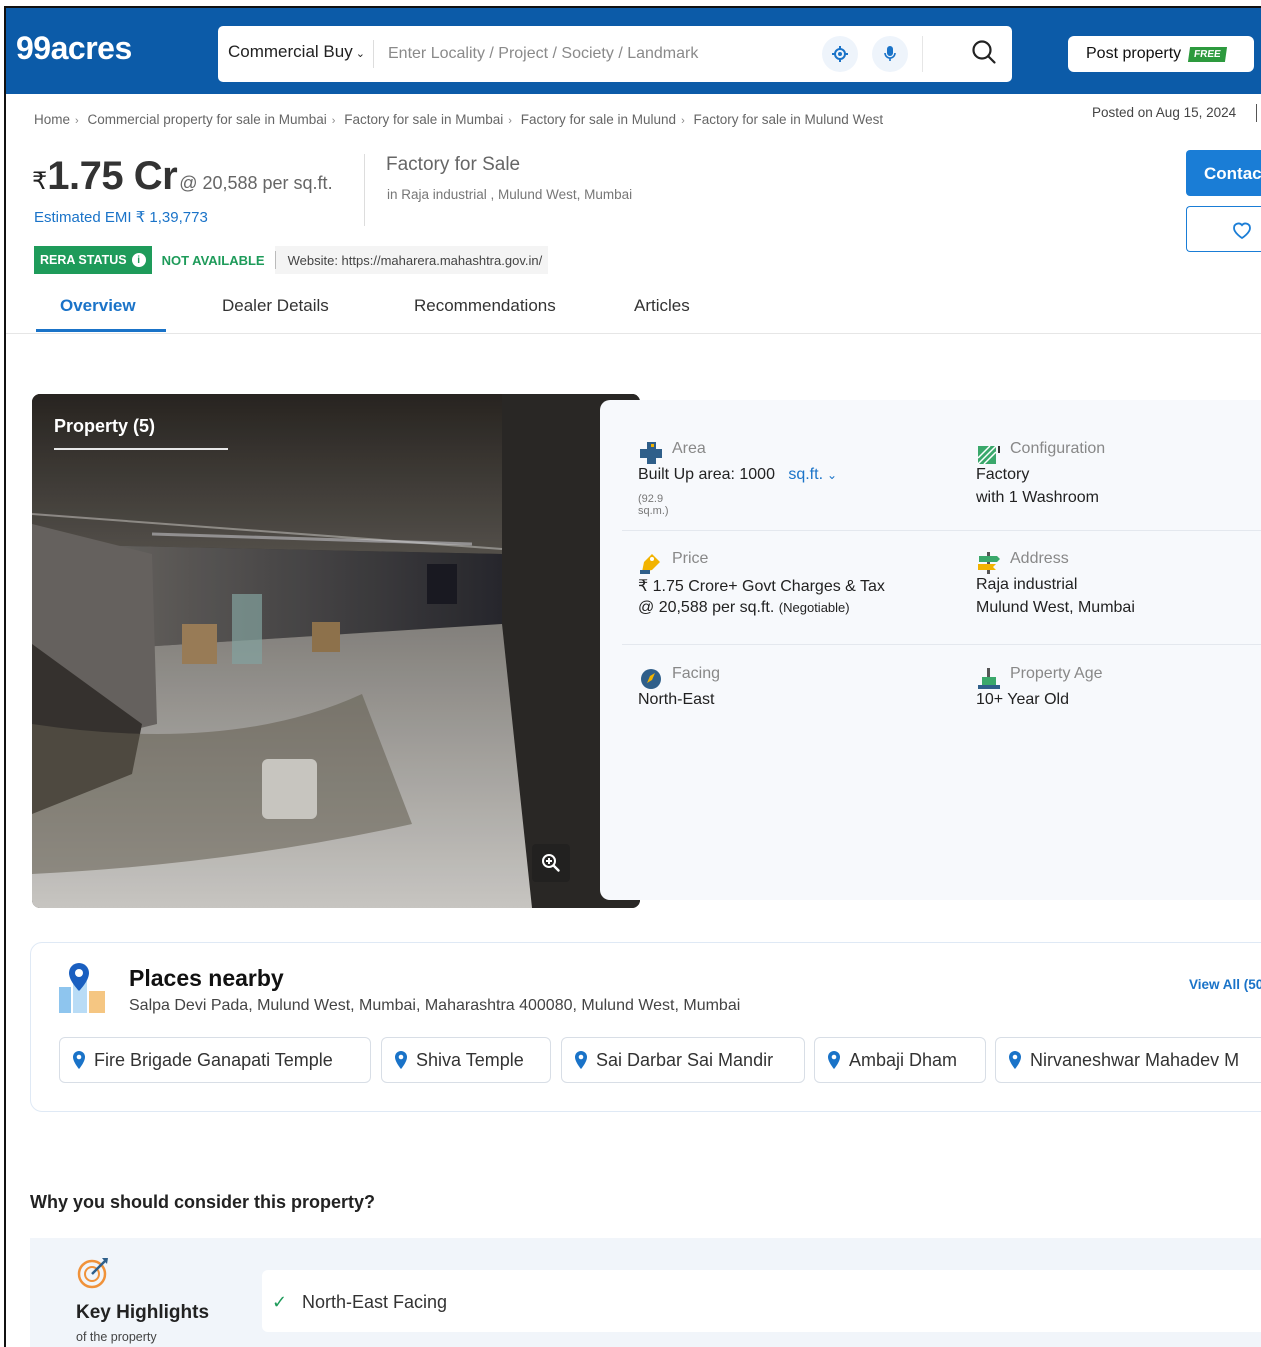 The image size is (1261, 1347). What do you see at coordinates (143, 1312) in the screenshot?
I see `key-highlights-title: Key Highlights` at bounding box center [143, 1312].